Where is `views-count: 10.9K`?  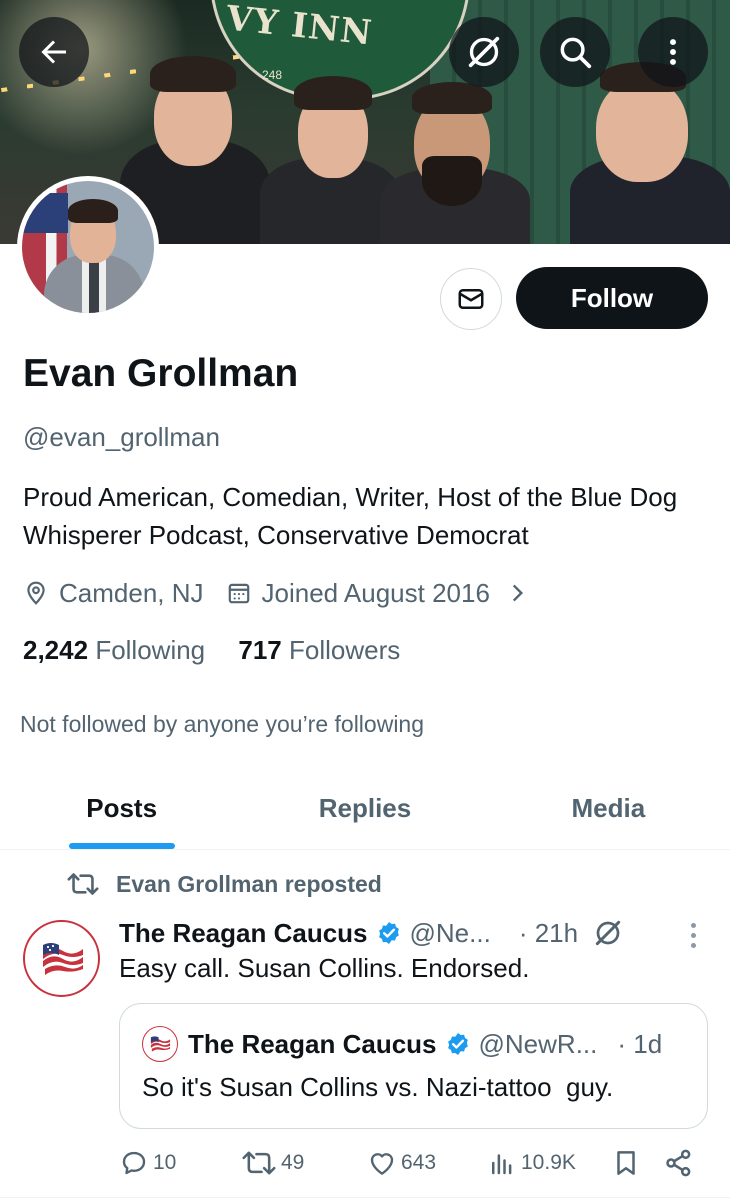 views-count: 10.9K is located at coordinates (548, 1162).